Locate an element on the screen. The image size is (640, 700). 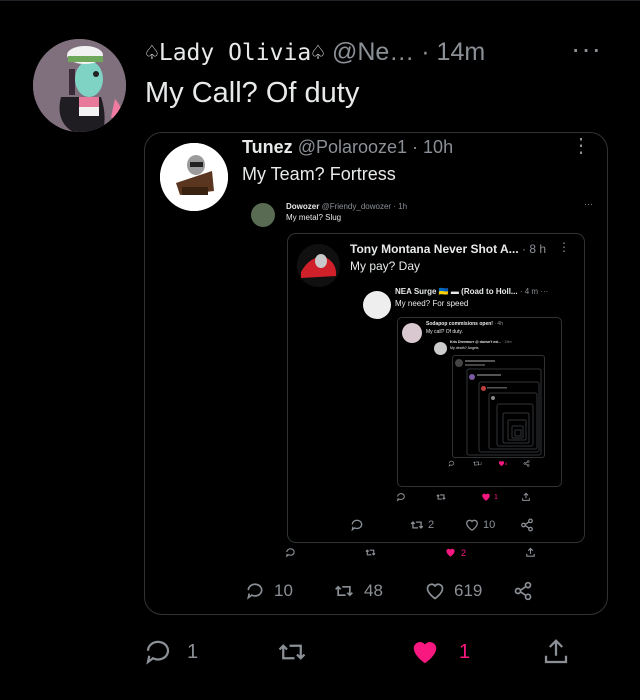
level5-timestamp: · 4h is located at coordinates (498, 324).